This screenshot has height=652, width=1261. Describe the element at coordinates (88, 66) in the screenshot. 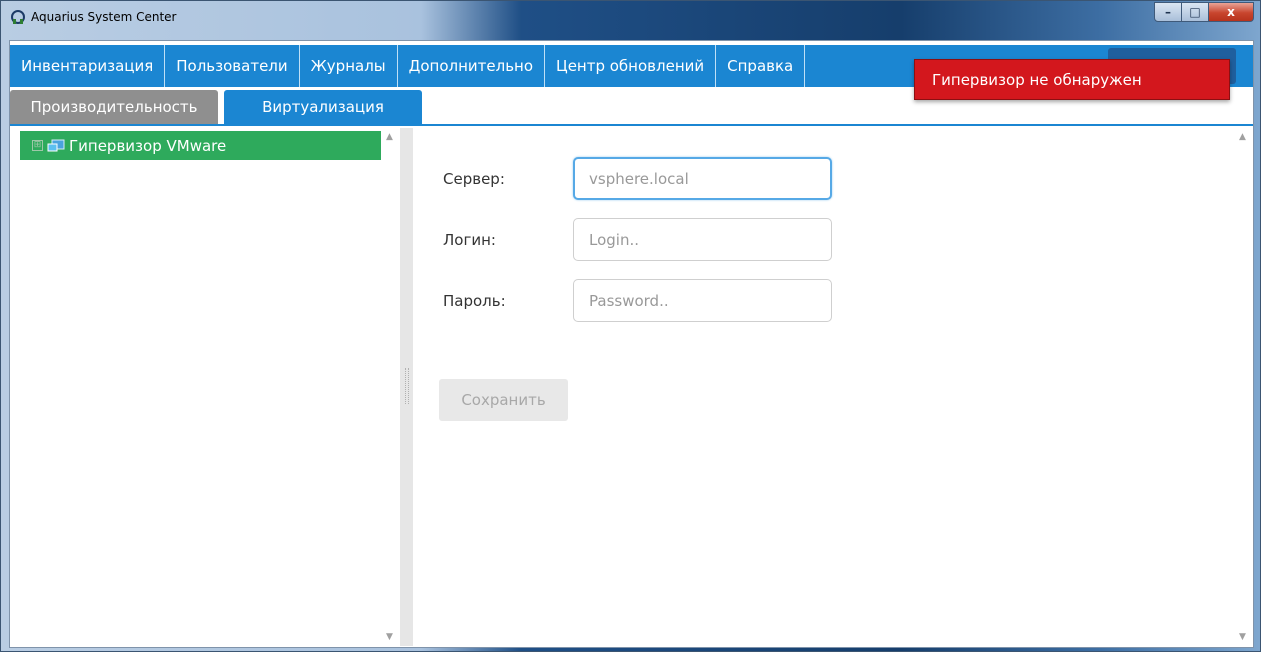

I see `menu-item-inventory: Инвентаризация` at that location.